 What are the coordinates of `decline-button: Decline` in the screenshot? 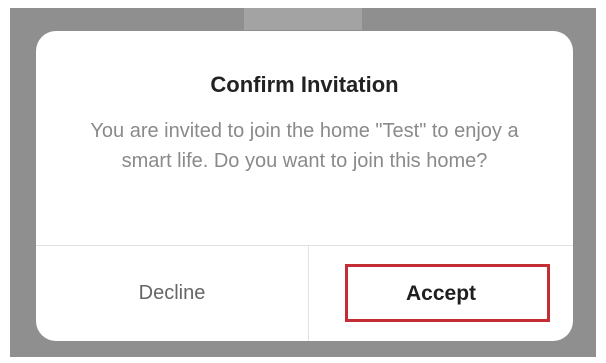 It's located at (172, 293).